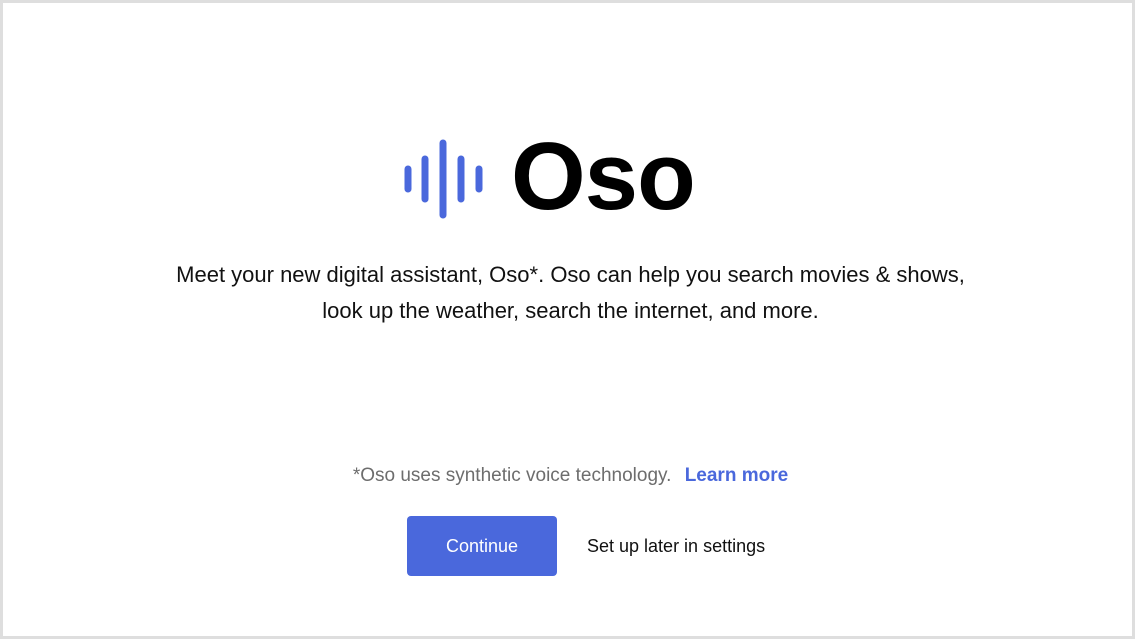  I want to click on continue-button: Continue, so click(482, 546).